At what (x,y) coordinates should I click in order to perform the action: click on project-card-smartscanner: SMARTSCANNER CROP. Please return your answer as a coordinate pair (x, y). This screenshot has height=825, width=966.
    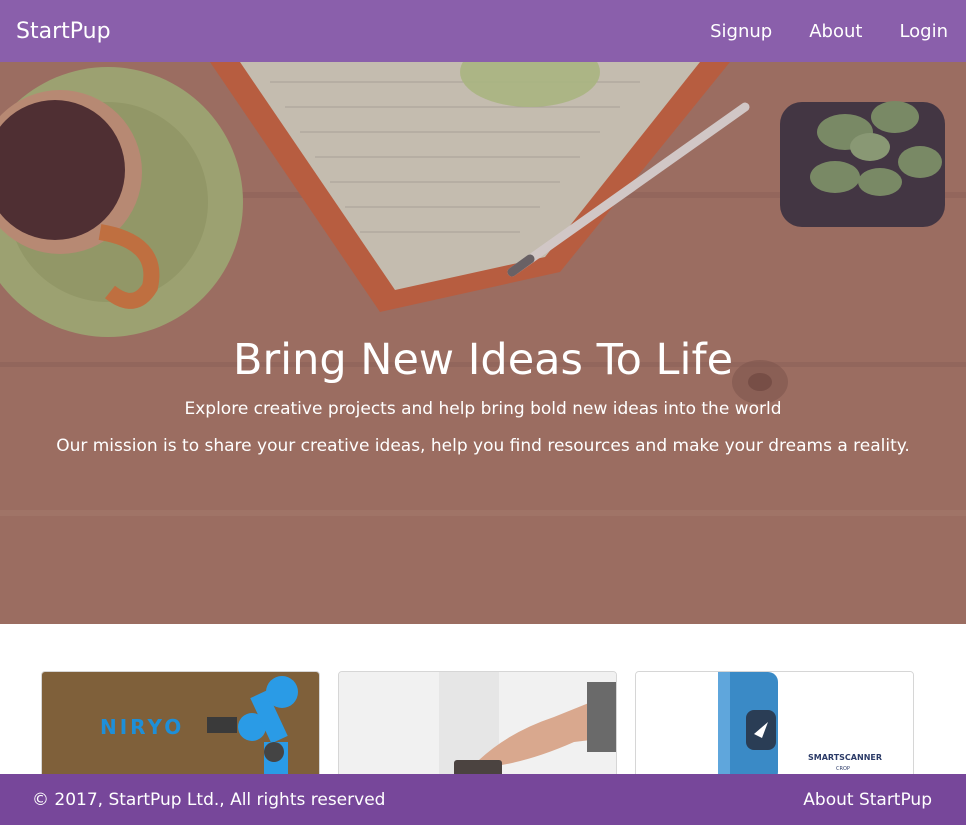
    Looking at the image, I should click on (774, 727).